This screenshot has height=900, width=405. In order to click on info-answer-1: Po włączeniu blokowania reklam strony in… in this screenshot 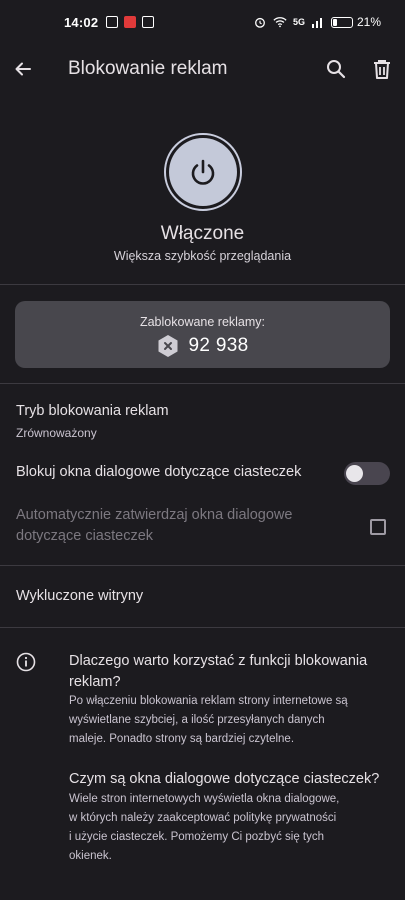, I will do `click(231, 720)`.